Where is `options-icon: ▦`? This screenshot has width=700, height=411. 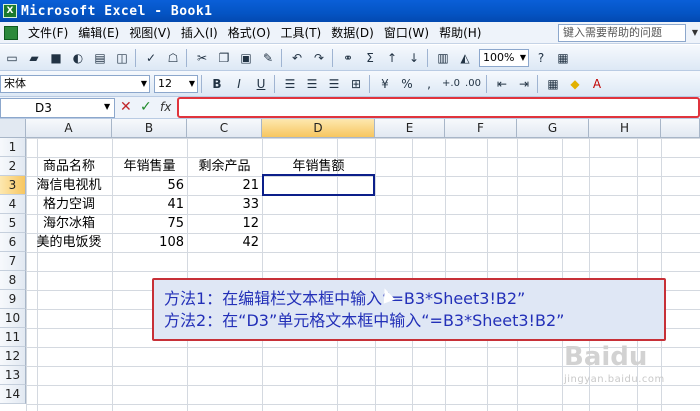 options-icon: ▦ is located at coordinates (563, 58).